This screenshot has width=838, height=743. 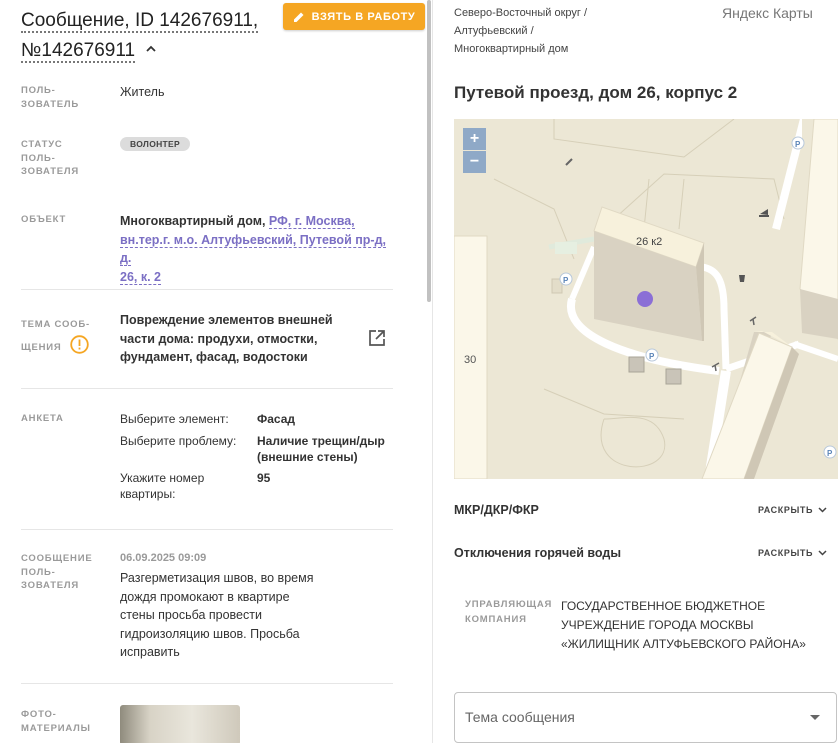 I want to click on management-company-label: УПРАВЛЯЮЩАЯ КОМПАНИЯ, so click(x=509, y=612).